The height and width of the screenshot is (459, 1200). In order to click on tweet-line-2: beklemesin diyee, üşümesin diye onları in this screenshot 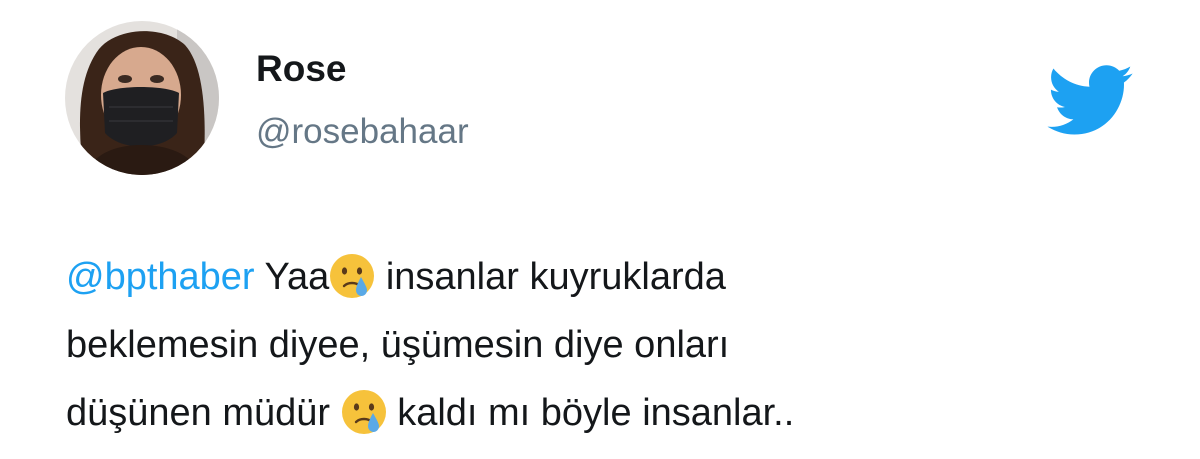, I will do `click(398, 345)`.